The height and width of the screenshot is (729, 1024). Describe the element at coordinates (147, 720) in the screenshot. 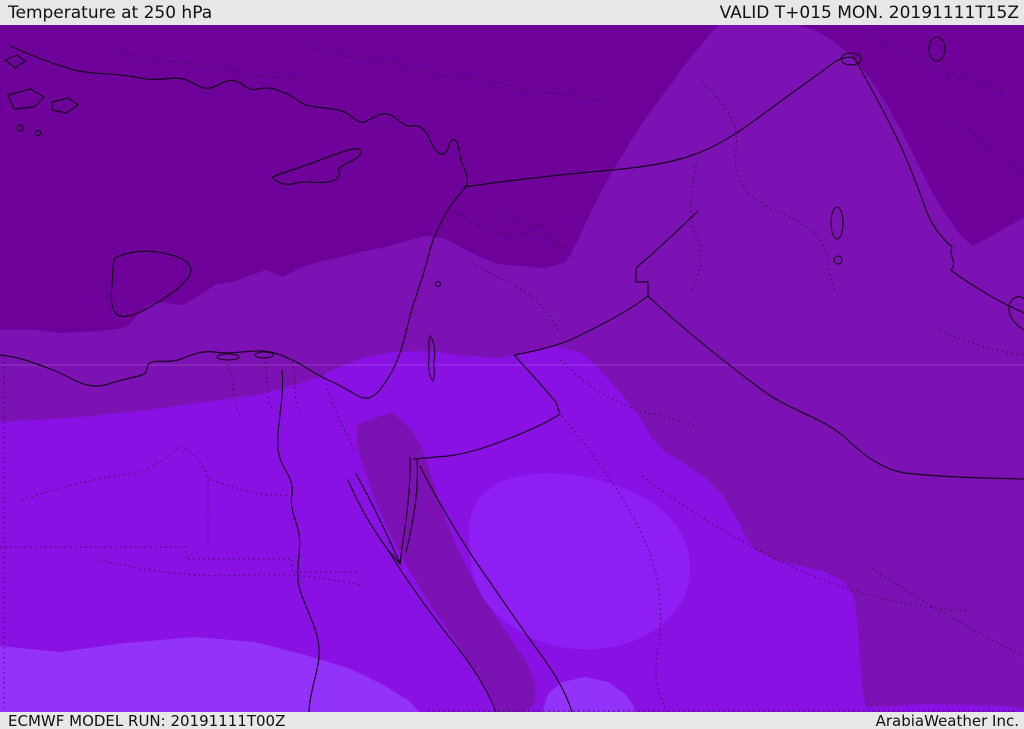

I see `model-run-label: ECMWF MODEL RUN: 20191111T00Z` at that location.